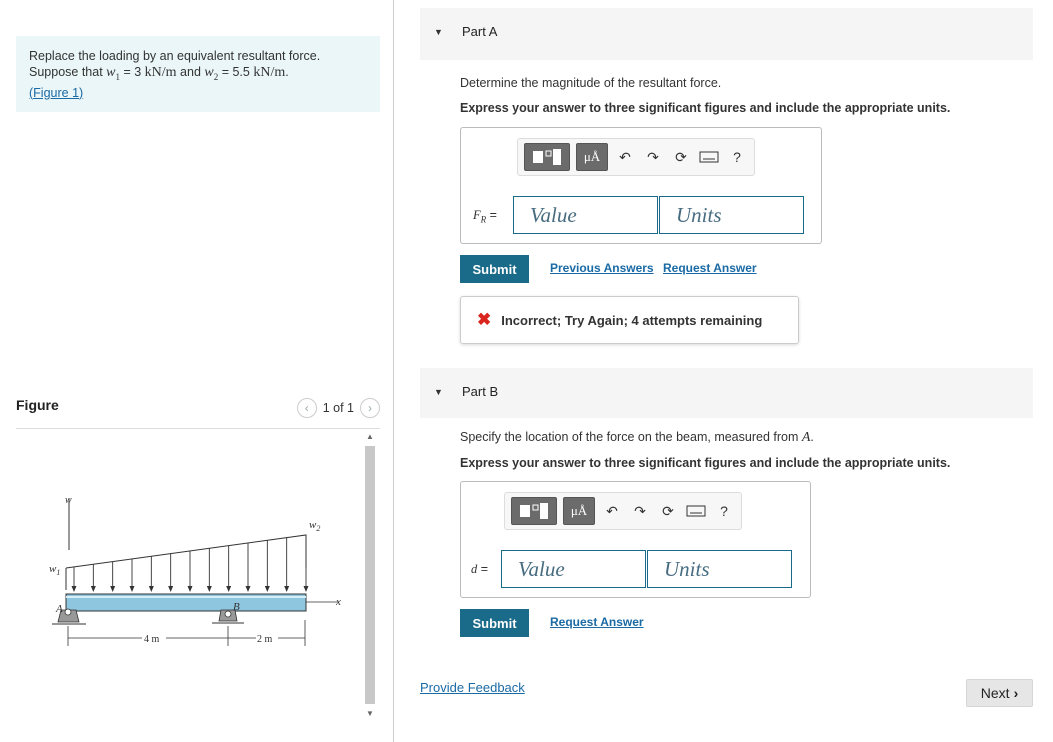 The width and height of the screenshot is (1053, 742). I want to click on error-x-icon: ✖, so click(484, 319).